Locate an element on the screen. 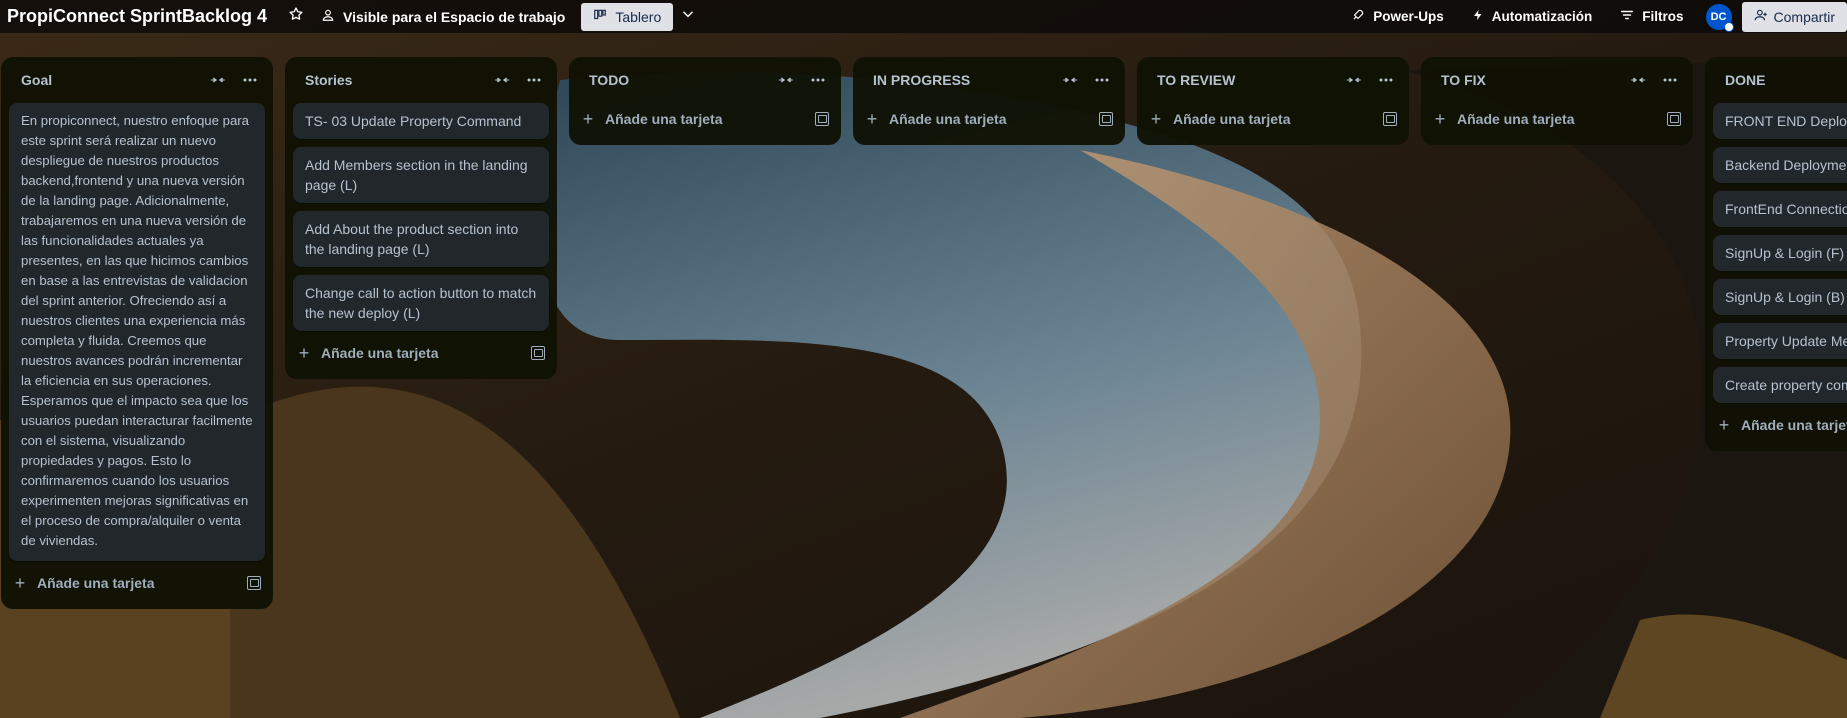 This screenshot has height=718, width=1847. automation-button: Automatización is located at coordinates (1532, 17).